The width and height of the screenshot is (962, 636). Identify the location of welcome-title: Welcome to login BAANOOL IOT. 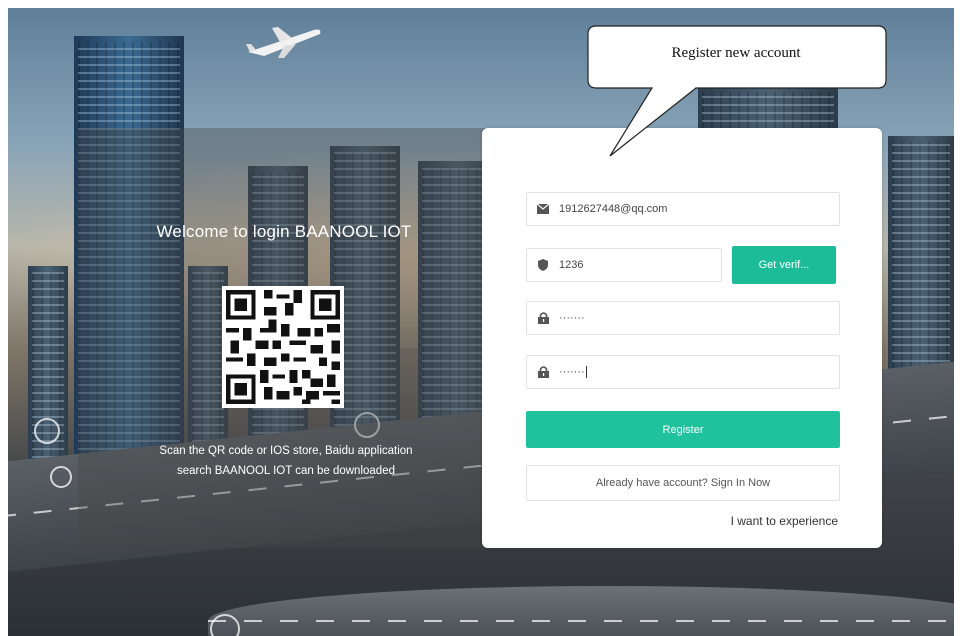
(284, 231).